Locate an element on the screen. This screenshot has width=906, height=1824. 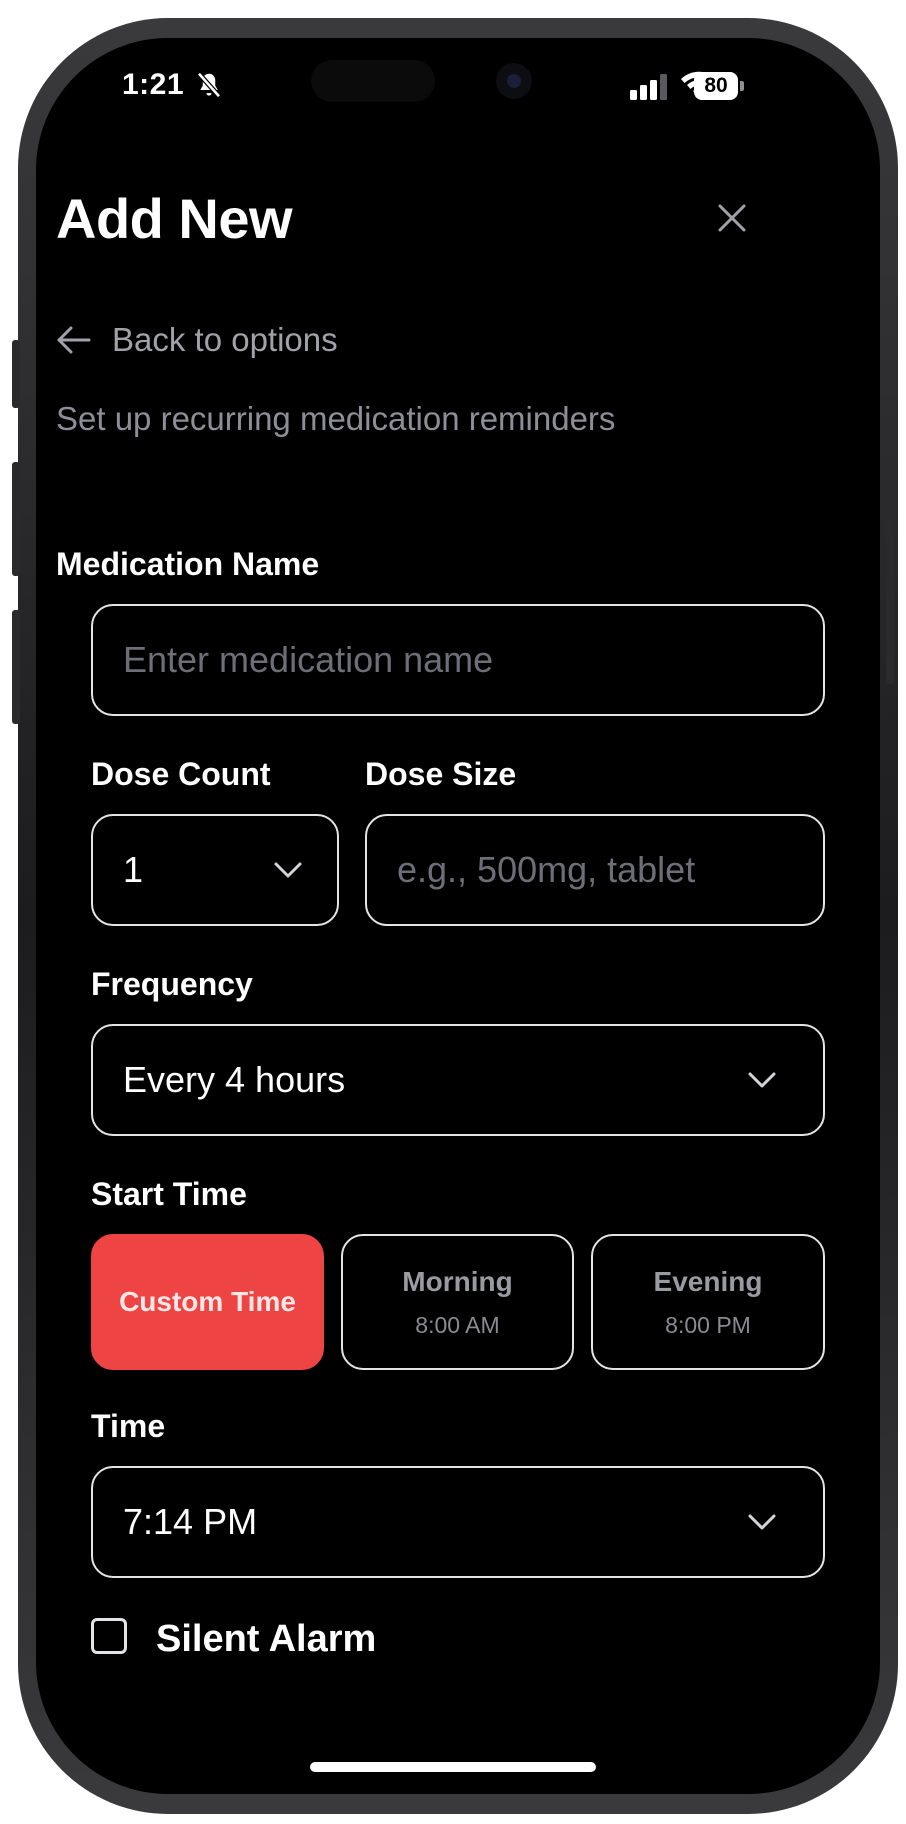
time-value: 7:14 PM is located at coordinates (190, 1521).